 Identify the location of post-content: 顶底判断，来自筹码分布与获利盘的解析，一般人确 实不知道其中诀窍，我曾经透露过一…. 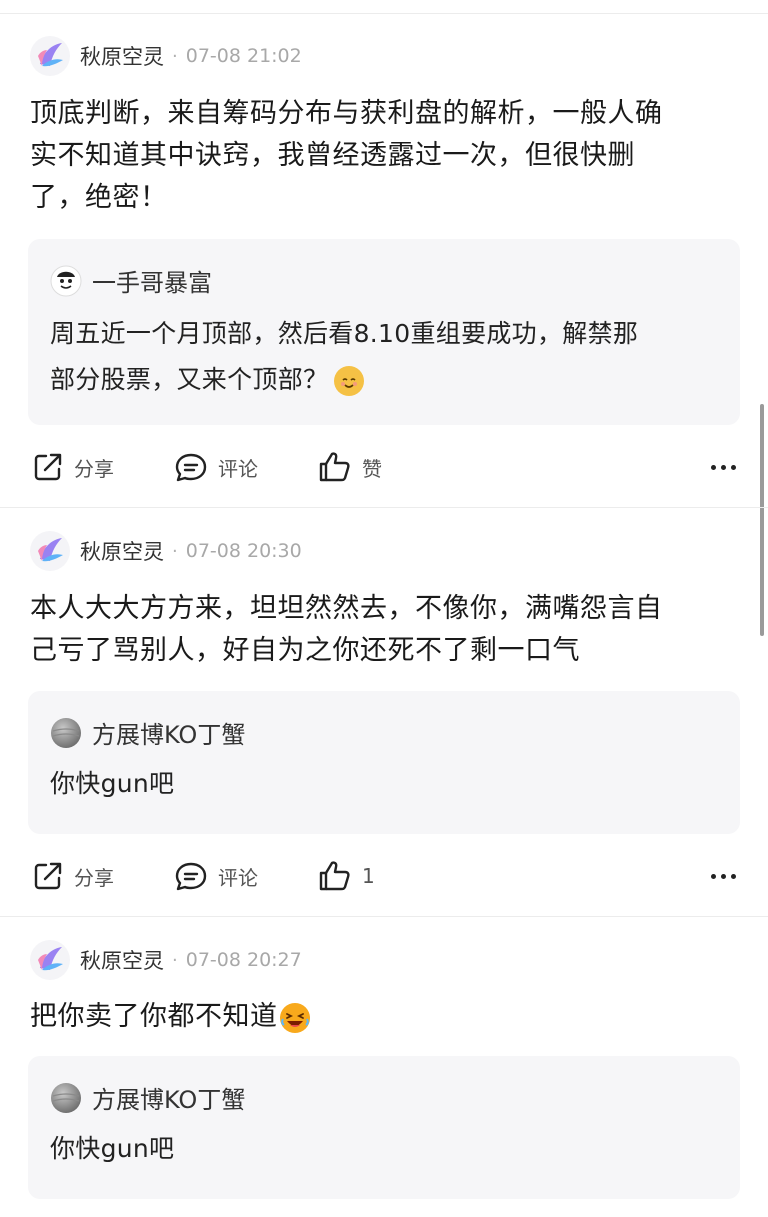
(385, 156).